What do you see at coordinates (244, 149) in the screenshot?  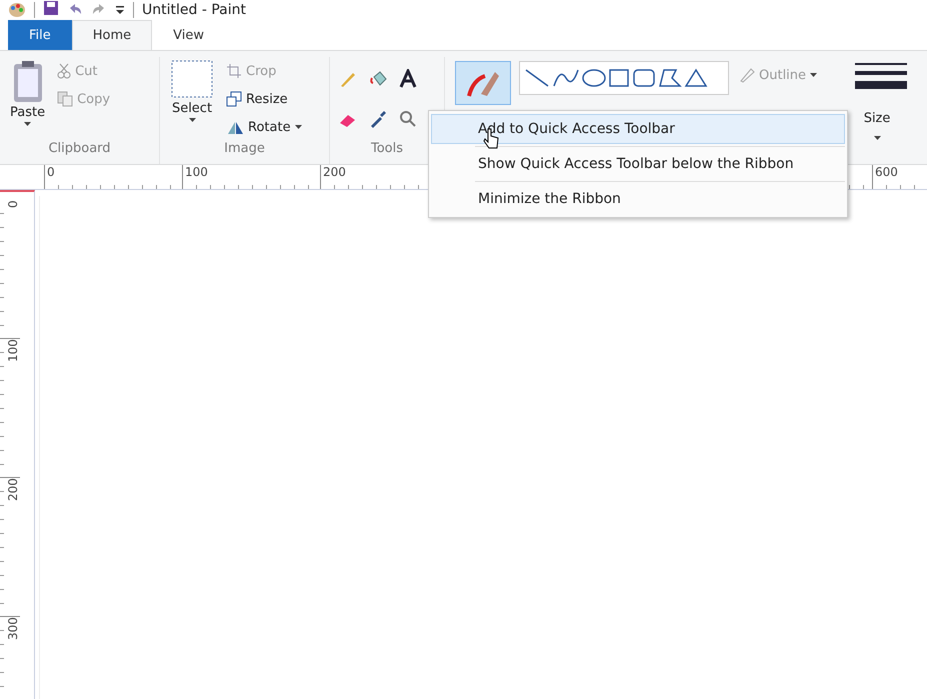 I see `group-label: Image` at bounding box center [244, 149].